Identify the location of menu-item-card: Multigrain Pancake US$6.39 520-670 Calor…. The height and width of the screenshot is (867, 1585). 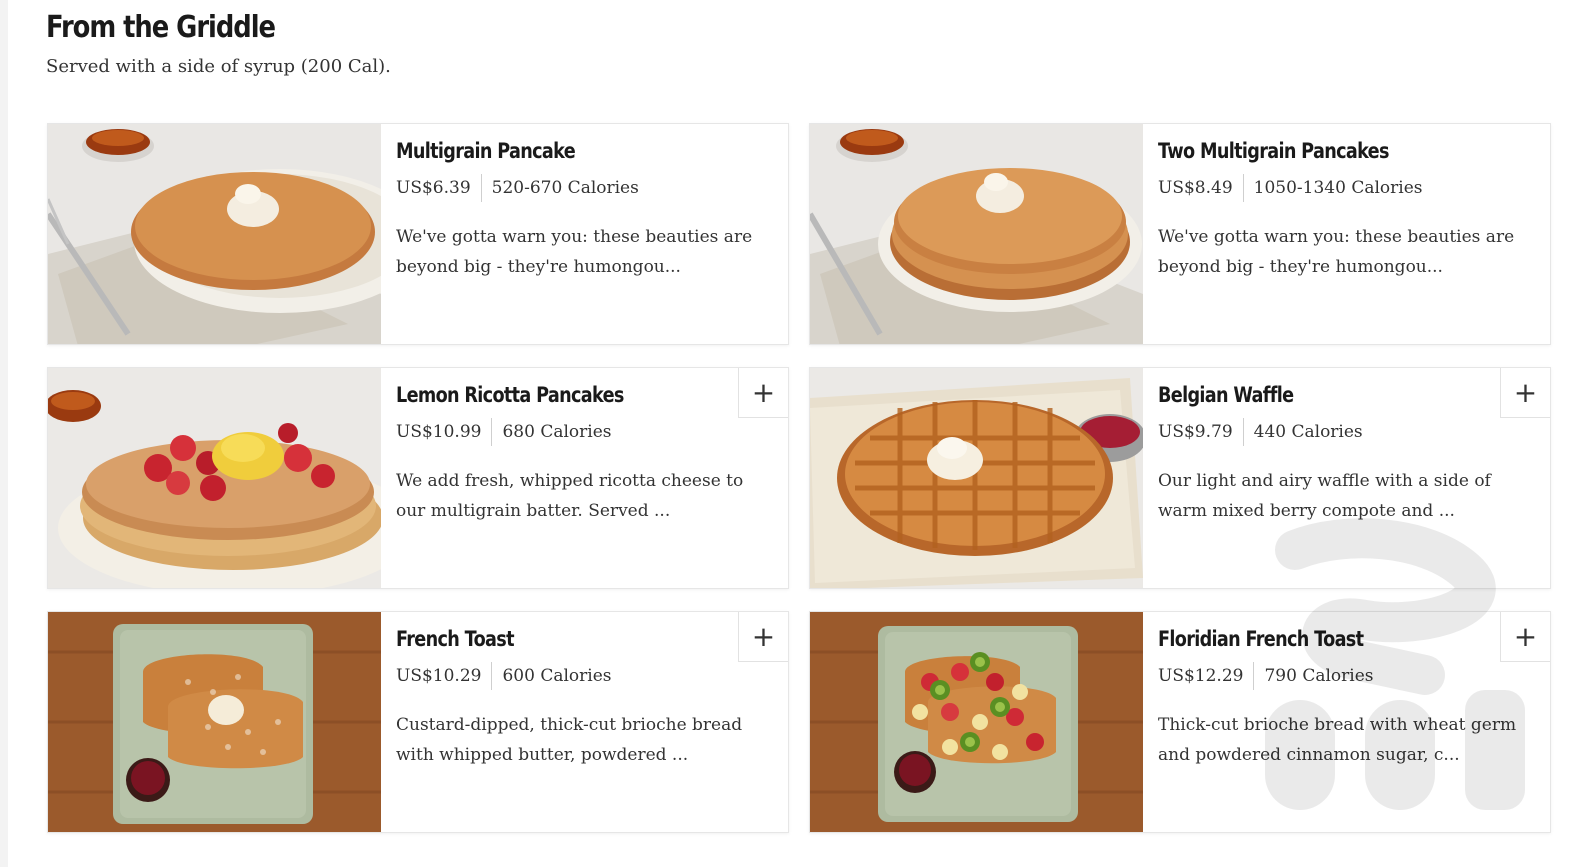
(418, 234).